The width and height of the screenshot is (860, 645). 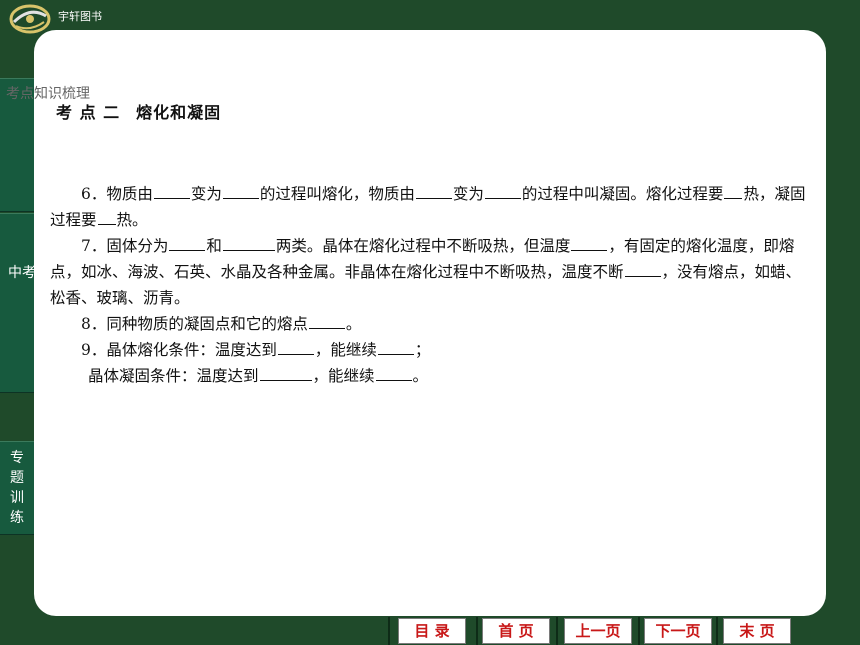 I want to click on item-9-solidify: 晶体凝固条件：温度达到 ，能继续 。, so click(x=430, y=376).